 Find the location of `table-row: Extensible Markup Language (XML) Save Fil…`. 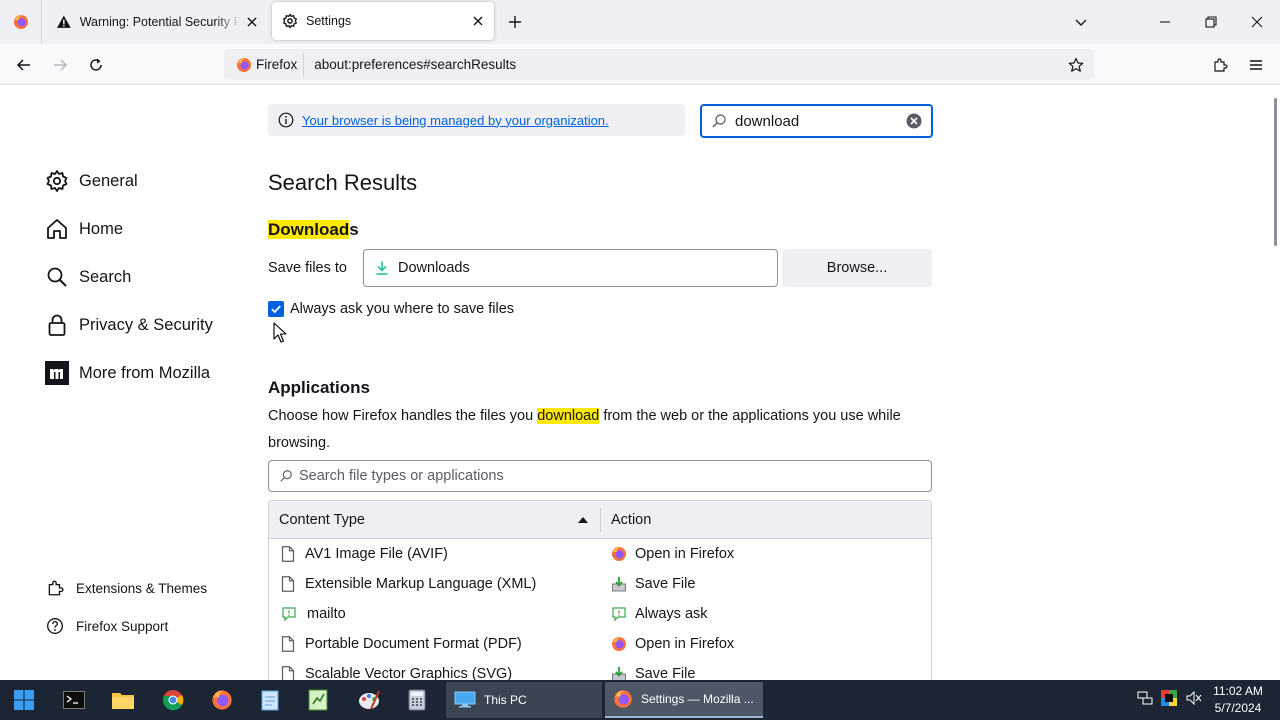

table-row: Extensible Markup Language (XML) Save Fil… is located at coordinates (600, 584).